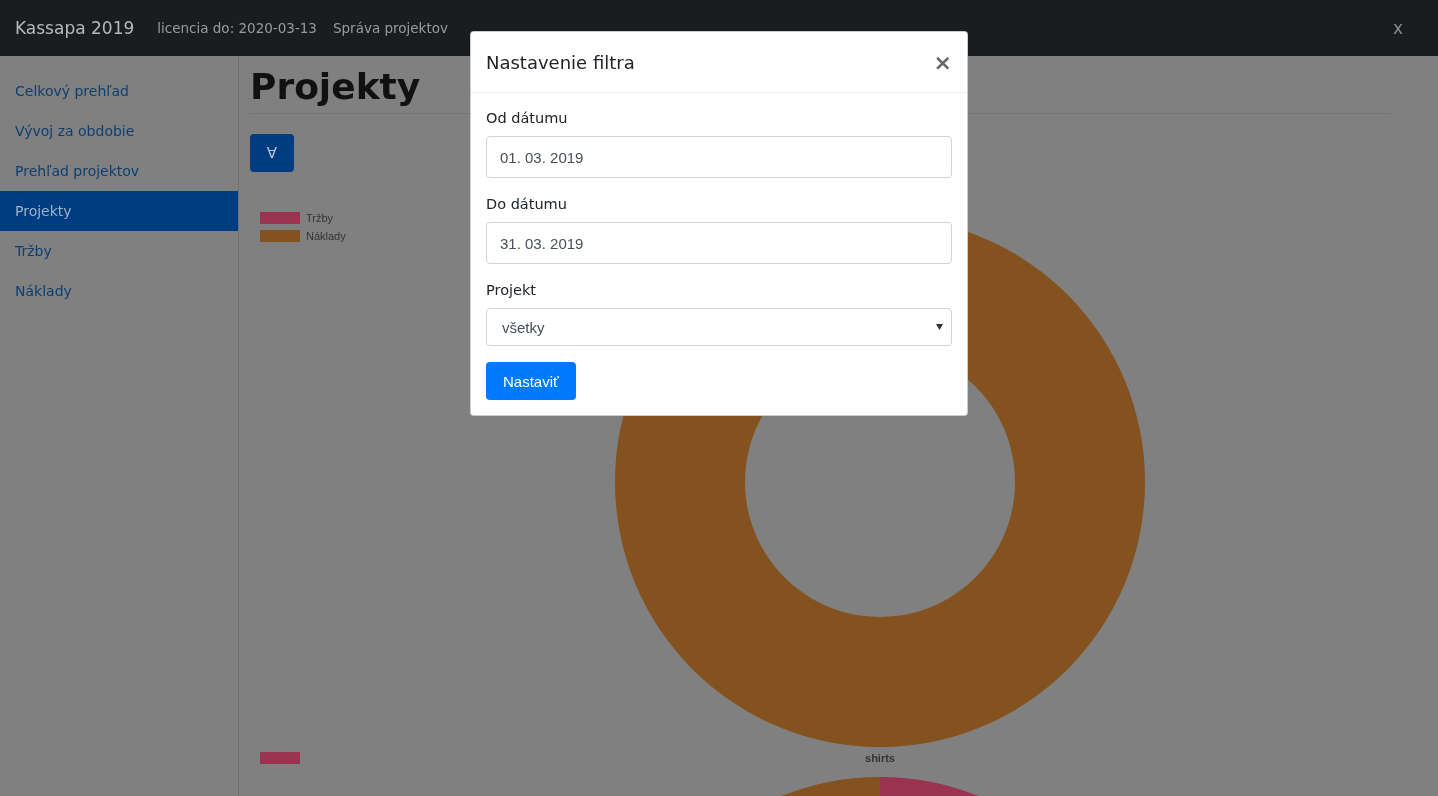  I want to click on nav-link: Správa projektov, so click(390, 28).